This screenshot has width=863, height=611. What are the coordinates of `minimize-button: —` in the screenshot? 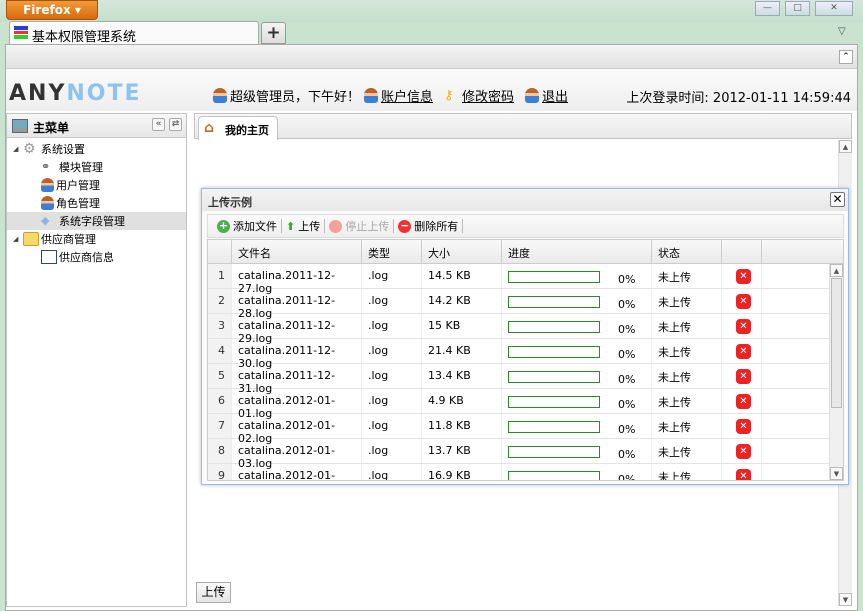 It's located at (767, 8).